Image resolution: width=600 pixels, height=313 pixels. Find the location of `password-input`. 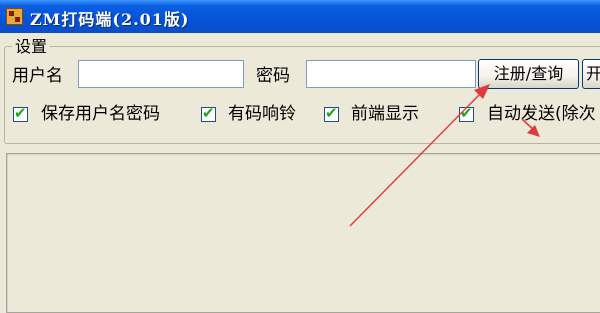

password-input is located at coordinates (391, 74).